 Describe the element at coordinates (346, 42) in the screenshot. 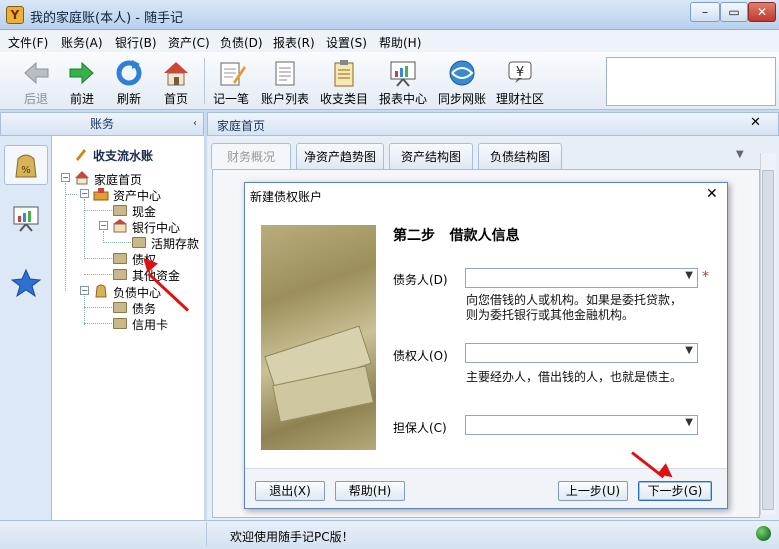

I see `menu-settings: 设置(S)` at that location.